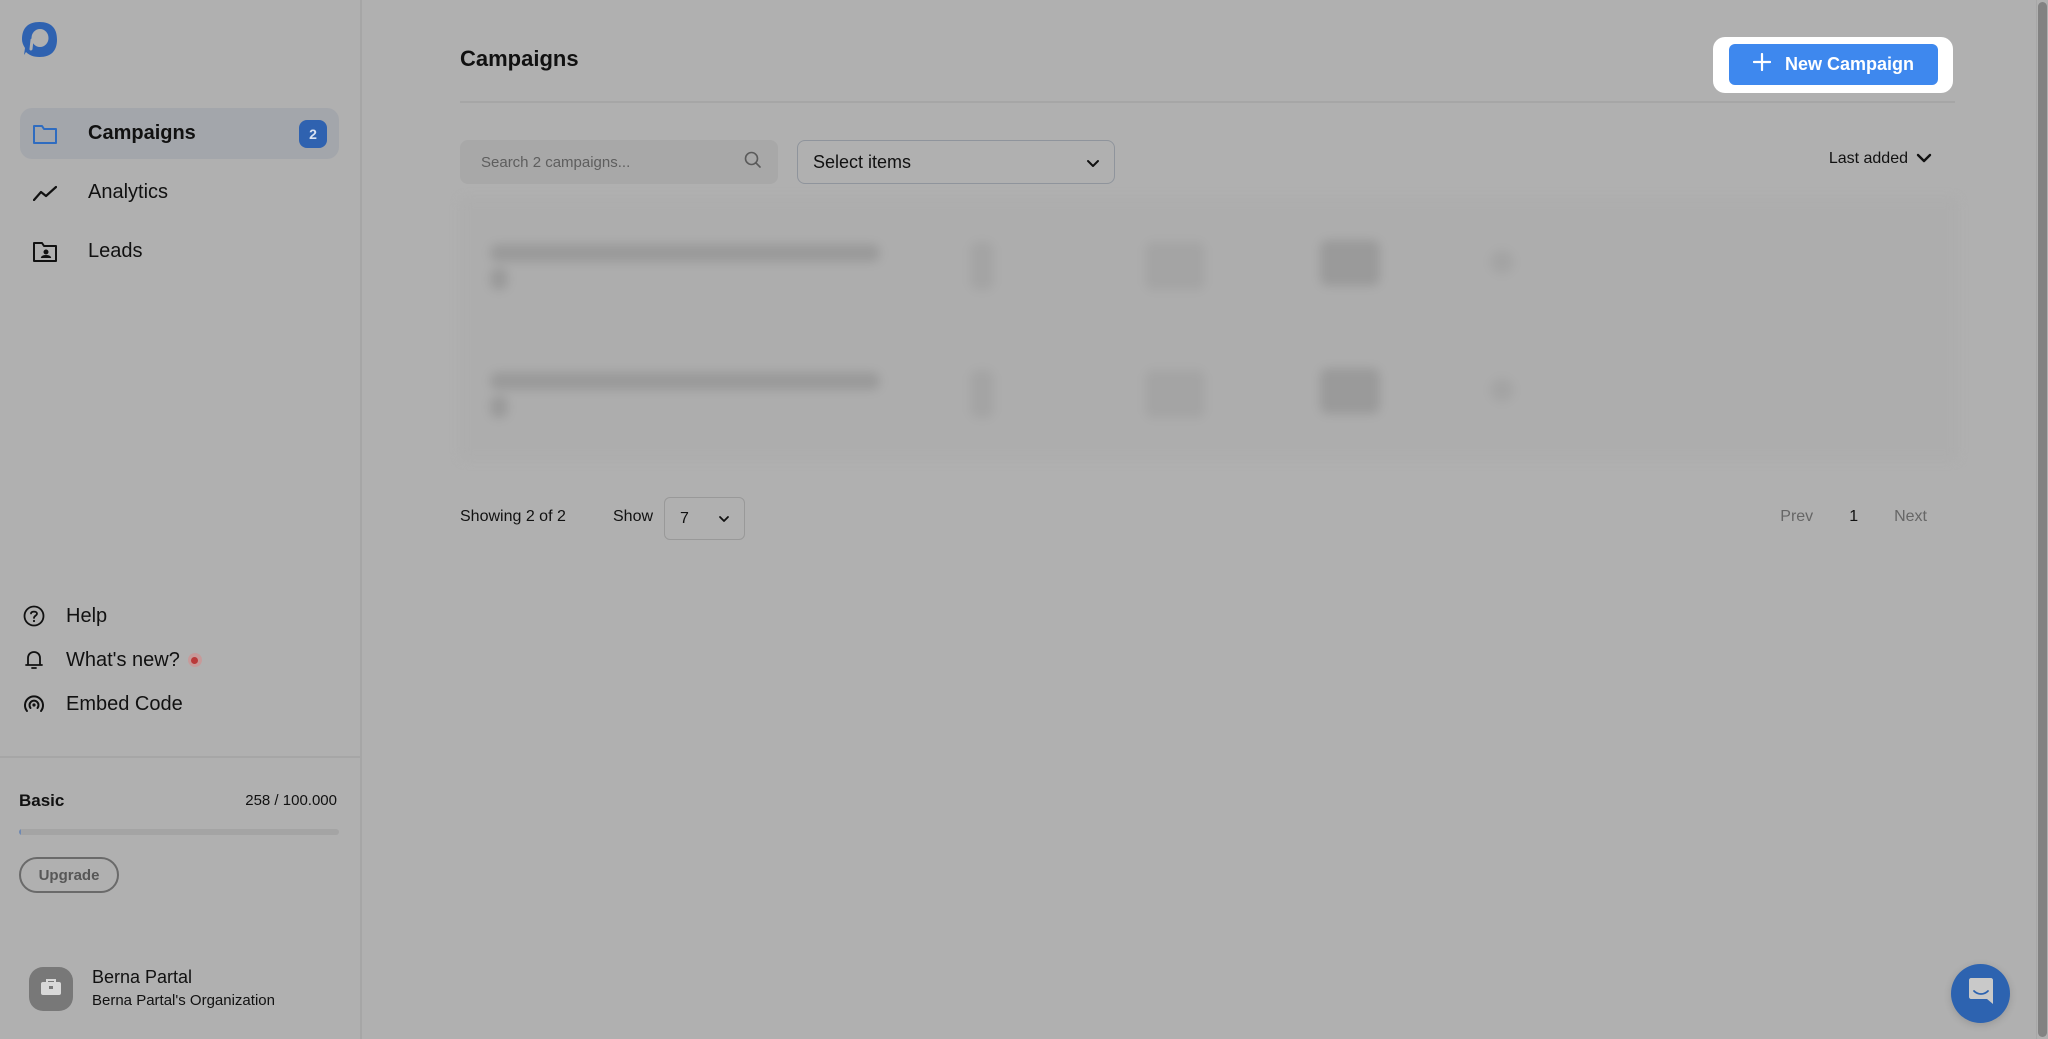  I want to click on page-title: Campaigns, so click(519, 58).